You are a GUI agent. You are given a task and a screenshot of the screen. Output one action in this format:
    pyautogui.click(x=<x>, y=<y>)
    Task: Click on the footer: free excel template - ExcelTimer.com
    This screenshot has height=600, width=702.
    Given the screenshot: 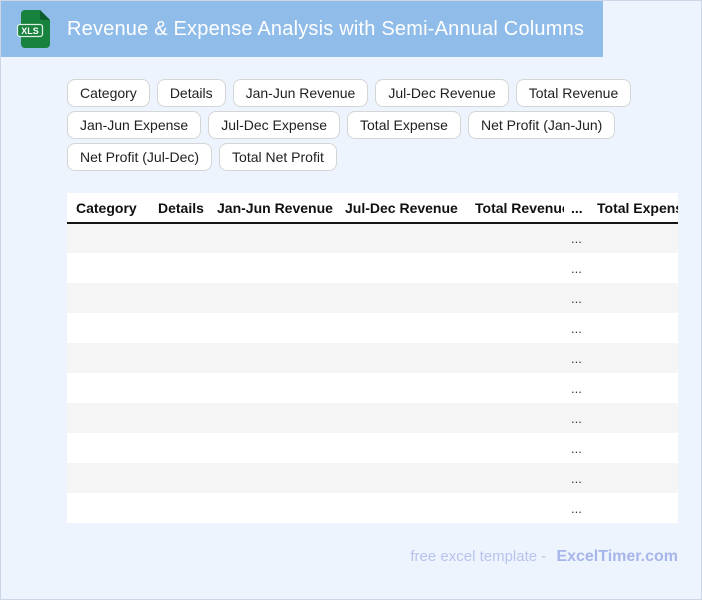 What is the action you would take?
    pyautogui.click(x=372, y=557)
    